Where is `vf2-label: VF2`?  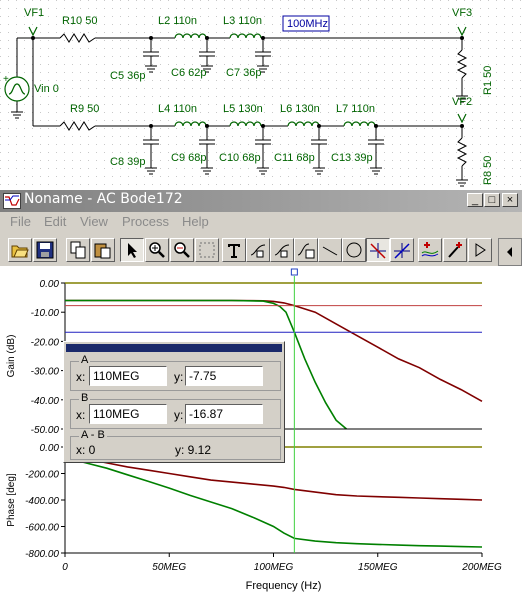 vf2-label: VF2 is located at coordinates (462, 102).